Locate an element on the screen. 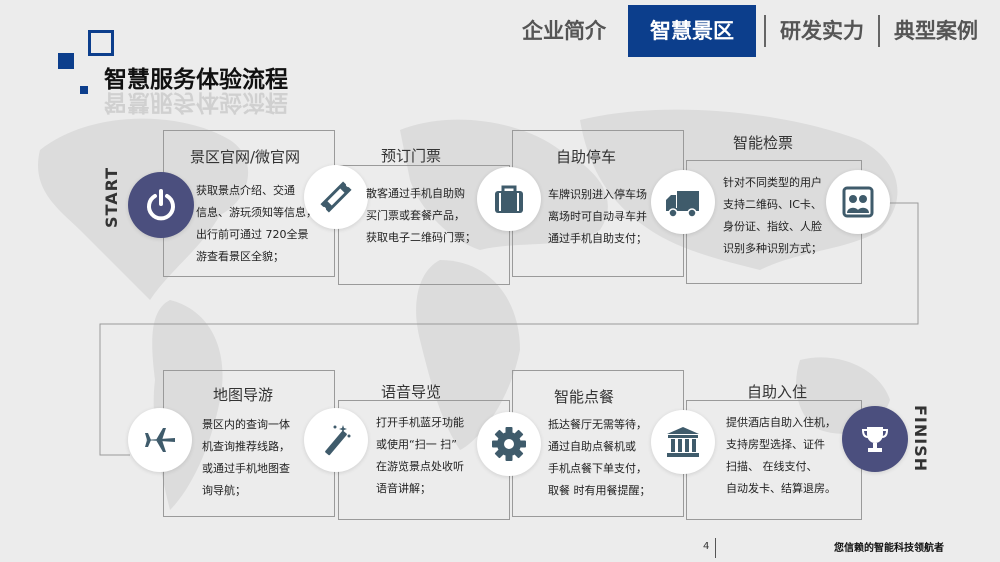 This screenshot has width=1000, height=562. step-circle-checkin-face is located at coordinates (858, 202).